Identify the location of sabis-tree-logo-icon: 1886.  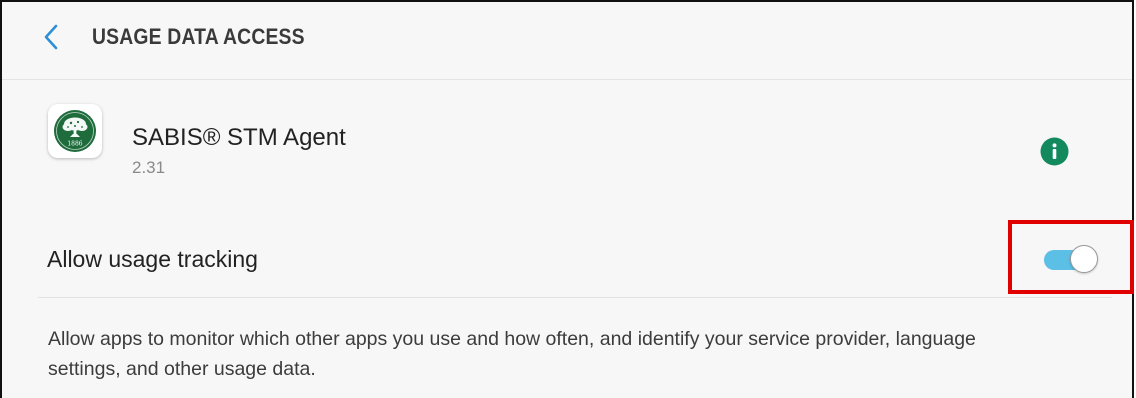
(75, 131).